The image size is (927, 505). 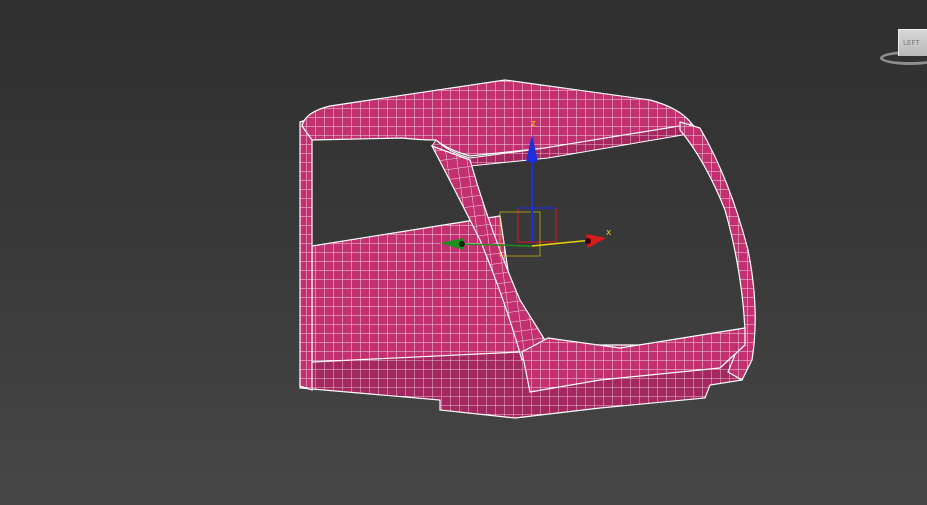 I want to click on gizmo-plane-yz, so click(x=520, y=234).